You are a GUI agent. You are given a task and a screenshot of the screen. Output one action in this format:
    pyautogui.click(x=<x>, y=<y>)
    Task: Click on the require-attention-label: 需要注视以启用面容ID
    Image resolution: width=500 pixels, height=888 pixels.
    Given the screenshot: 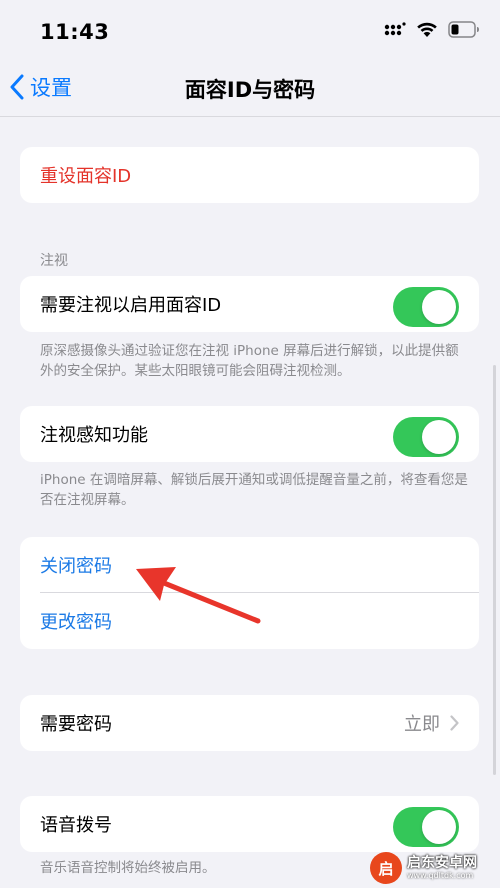 What is the action you would take?
    pyautogui.click(x=131, y=305)
    